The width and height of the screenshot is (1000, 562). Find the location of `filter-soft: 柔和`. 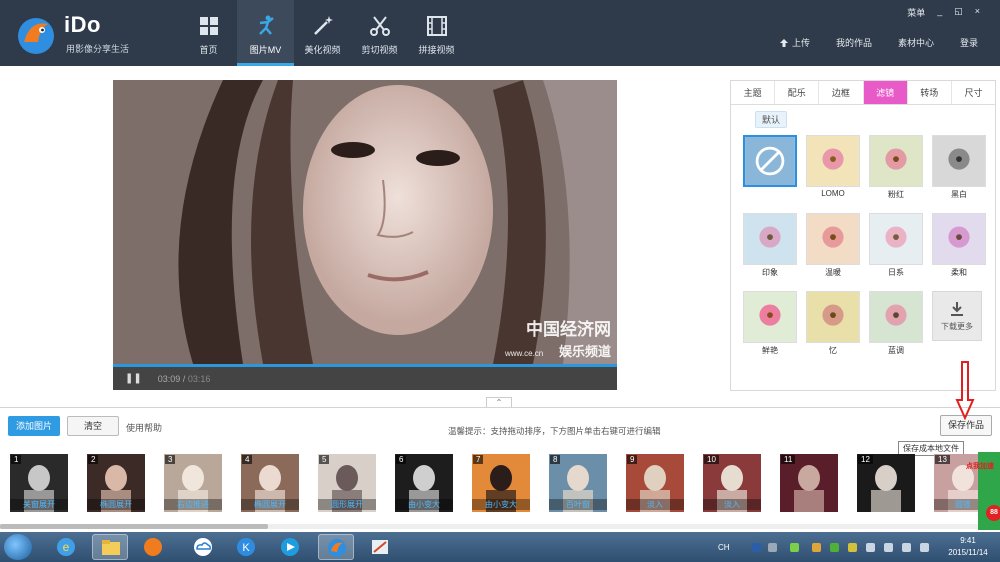

filter-soft: 柔和 is located at coordinates (959, 245).